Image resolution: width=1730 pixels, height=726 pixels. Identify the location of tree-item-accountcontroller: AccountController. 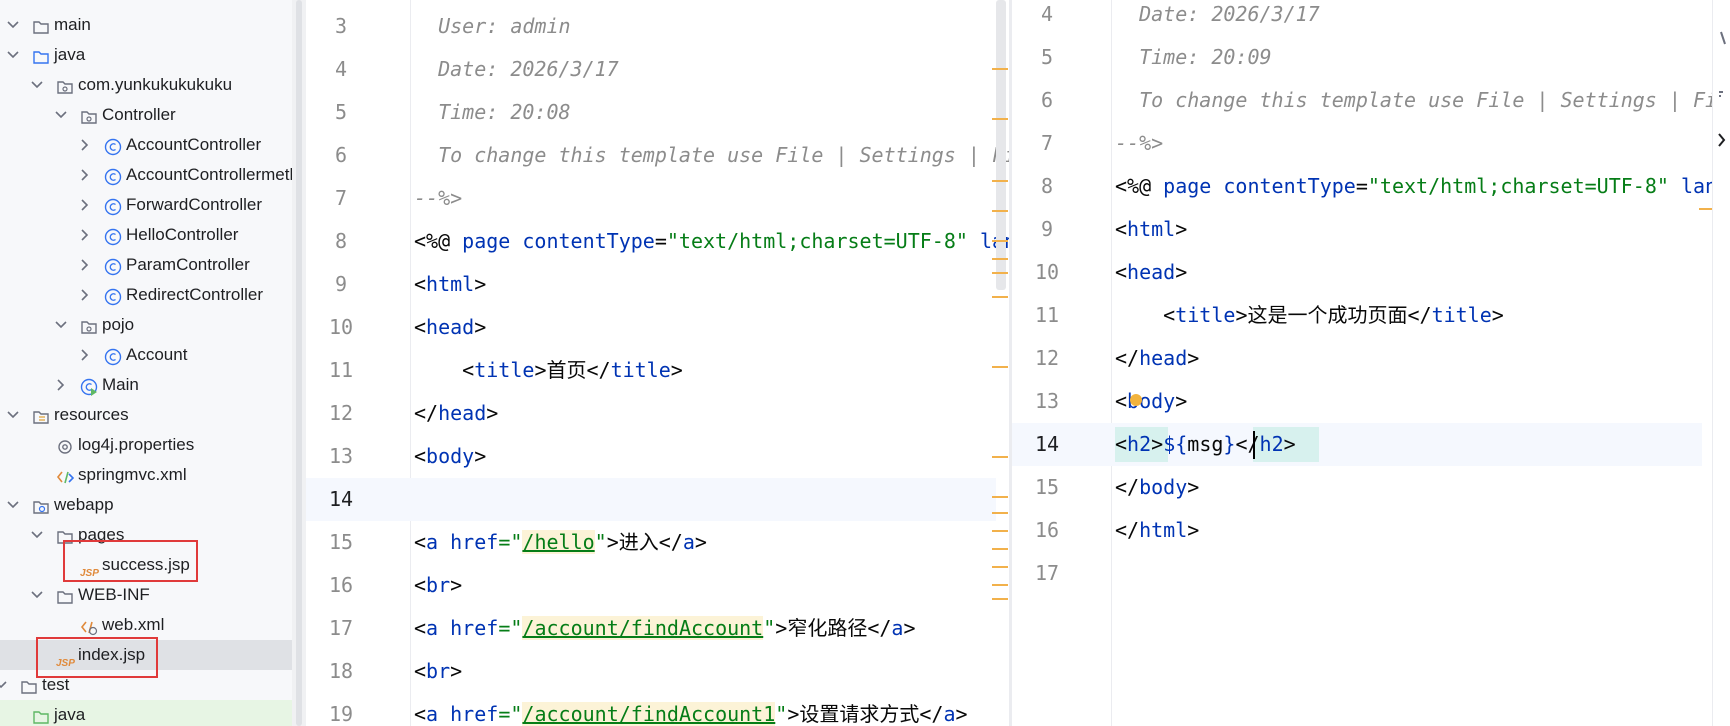
(146, 145).